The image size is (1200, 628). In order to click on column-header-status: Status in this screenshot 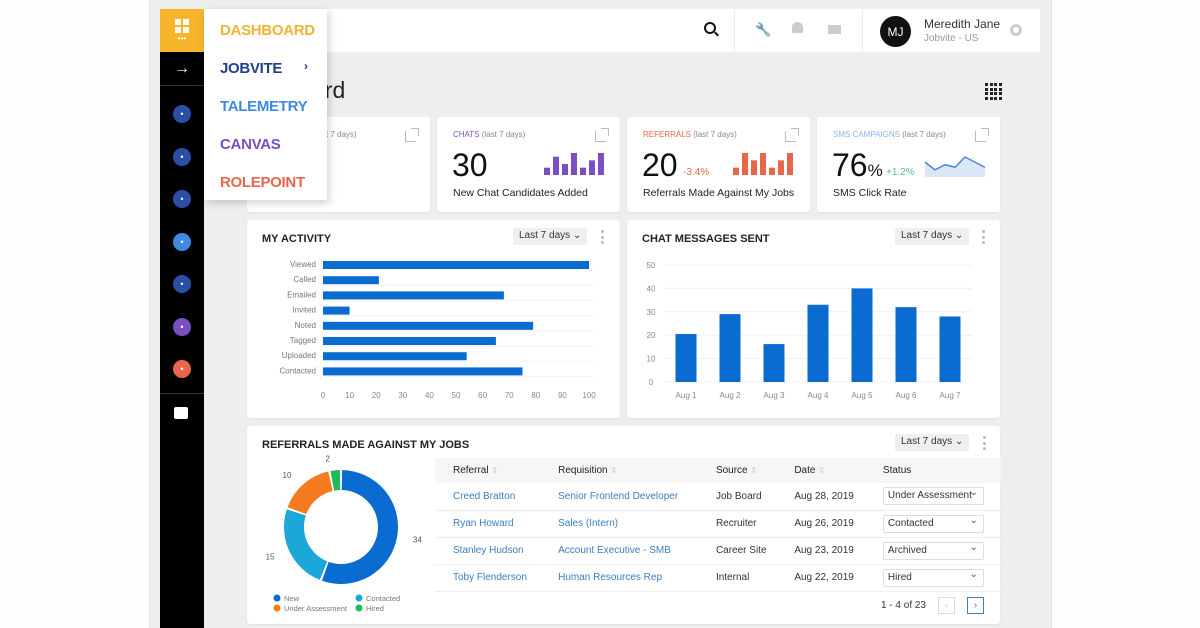, I will do `click(932, 470)`.